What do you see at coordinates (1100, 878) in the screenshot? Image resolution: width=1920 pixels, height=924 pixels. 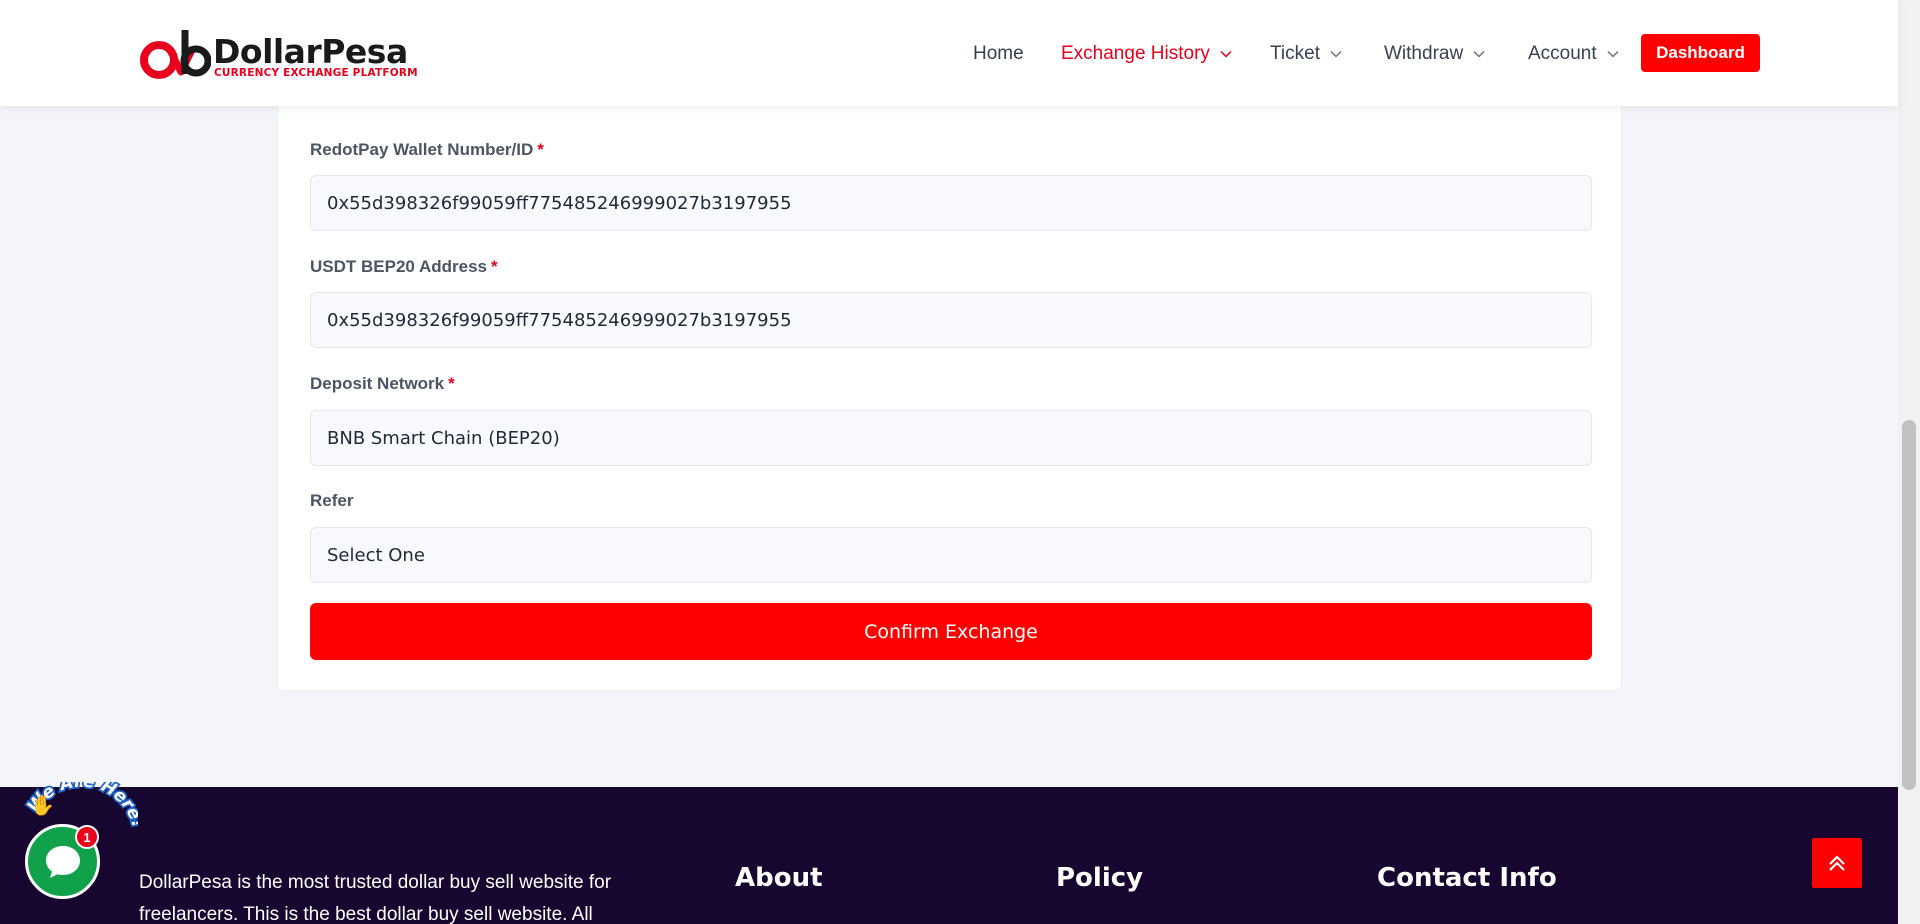 I see `footer-heading-policy: Policy` at bounding box center [1100, 878].